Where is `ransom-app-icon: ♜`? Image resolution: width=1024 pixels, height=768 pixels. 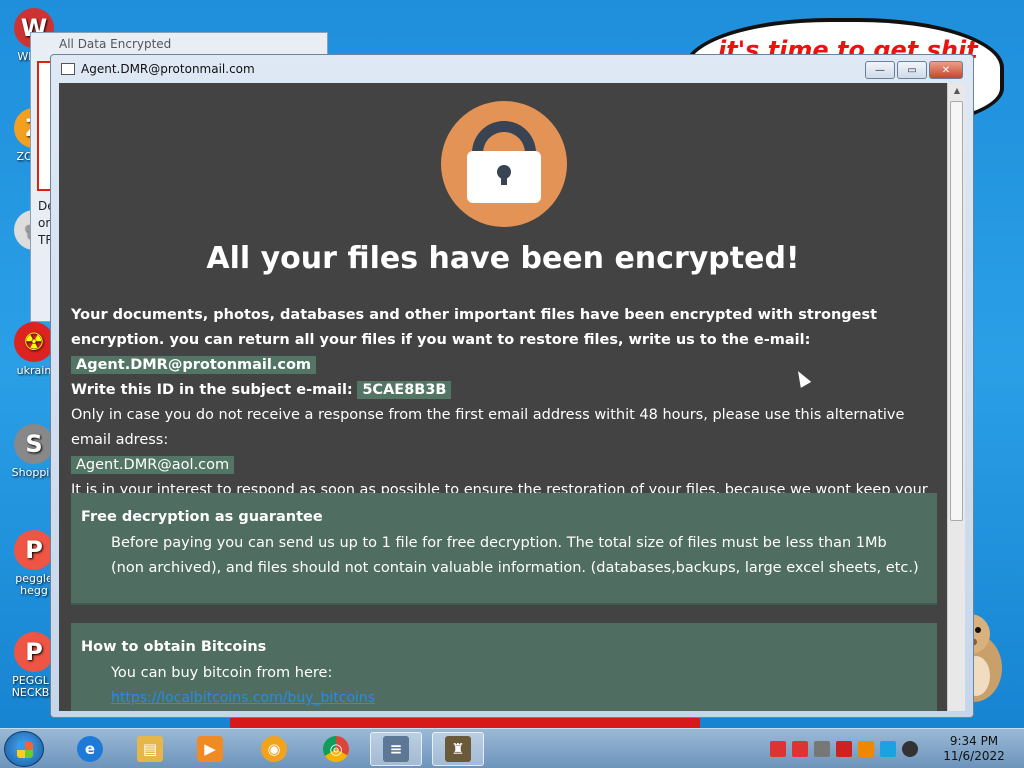 ransom-app-icon: ♜ is located at coordinates (458, 749).